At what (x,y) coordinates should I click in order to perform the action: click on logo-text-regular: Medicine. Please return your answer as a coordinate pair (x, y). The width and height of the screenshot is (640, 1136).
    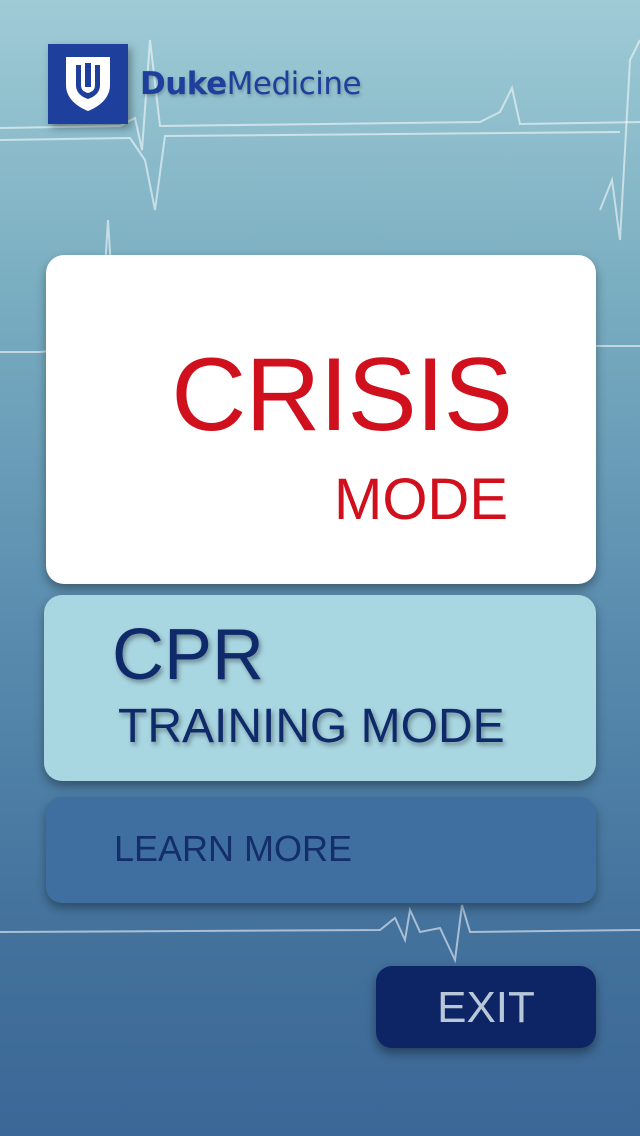
    Looking at the image, I should click on (294, 84).